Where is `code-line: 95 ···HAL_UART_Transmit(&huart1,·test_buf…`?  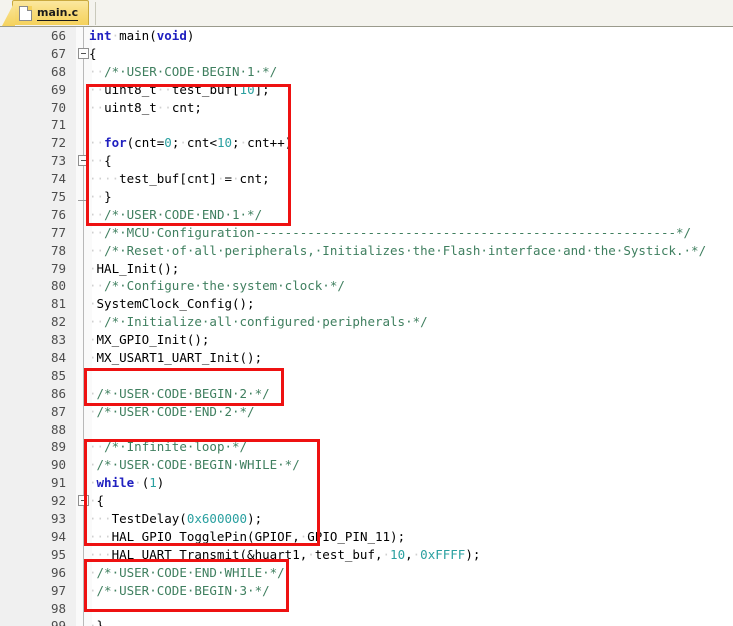
code-line: 95 ···HAL_UART_Transmit(&huart1,·test_buf… is located at coordinates (366, 555).